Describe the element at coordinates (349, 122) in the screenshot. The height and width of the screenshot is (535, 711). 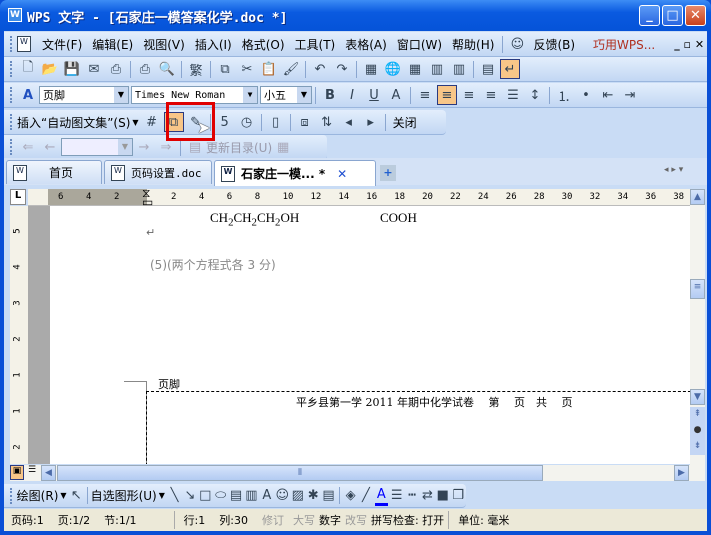
I see `show-previous-icon: ◂` at that location.